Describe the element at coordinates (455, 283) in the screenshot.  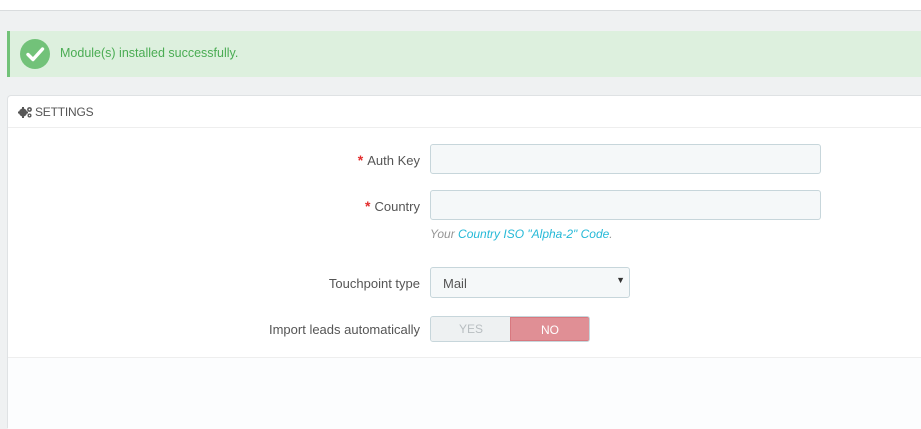
I see `touchpoint-selected: Mail` at that location.